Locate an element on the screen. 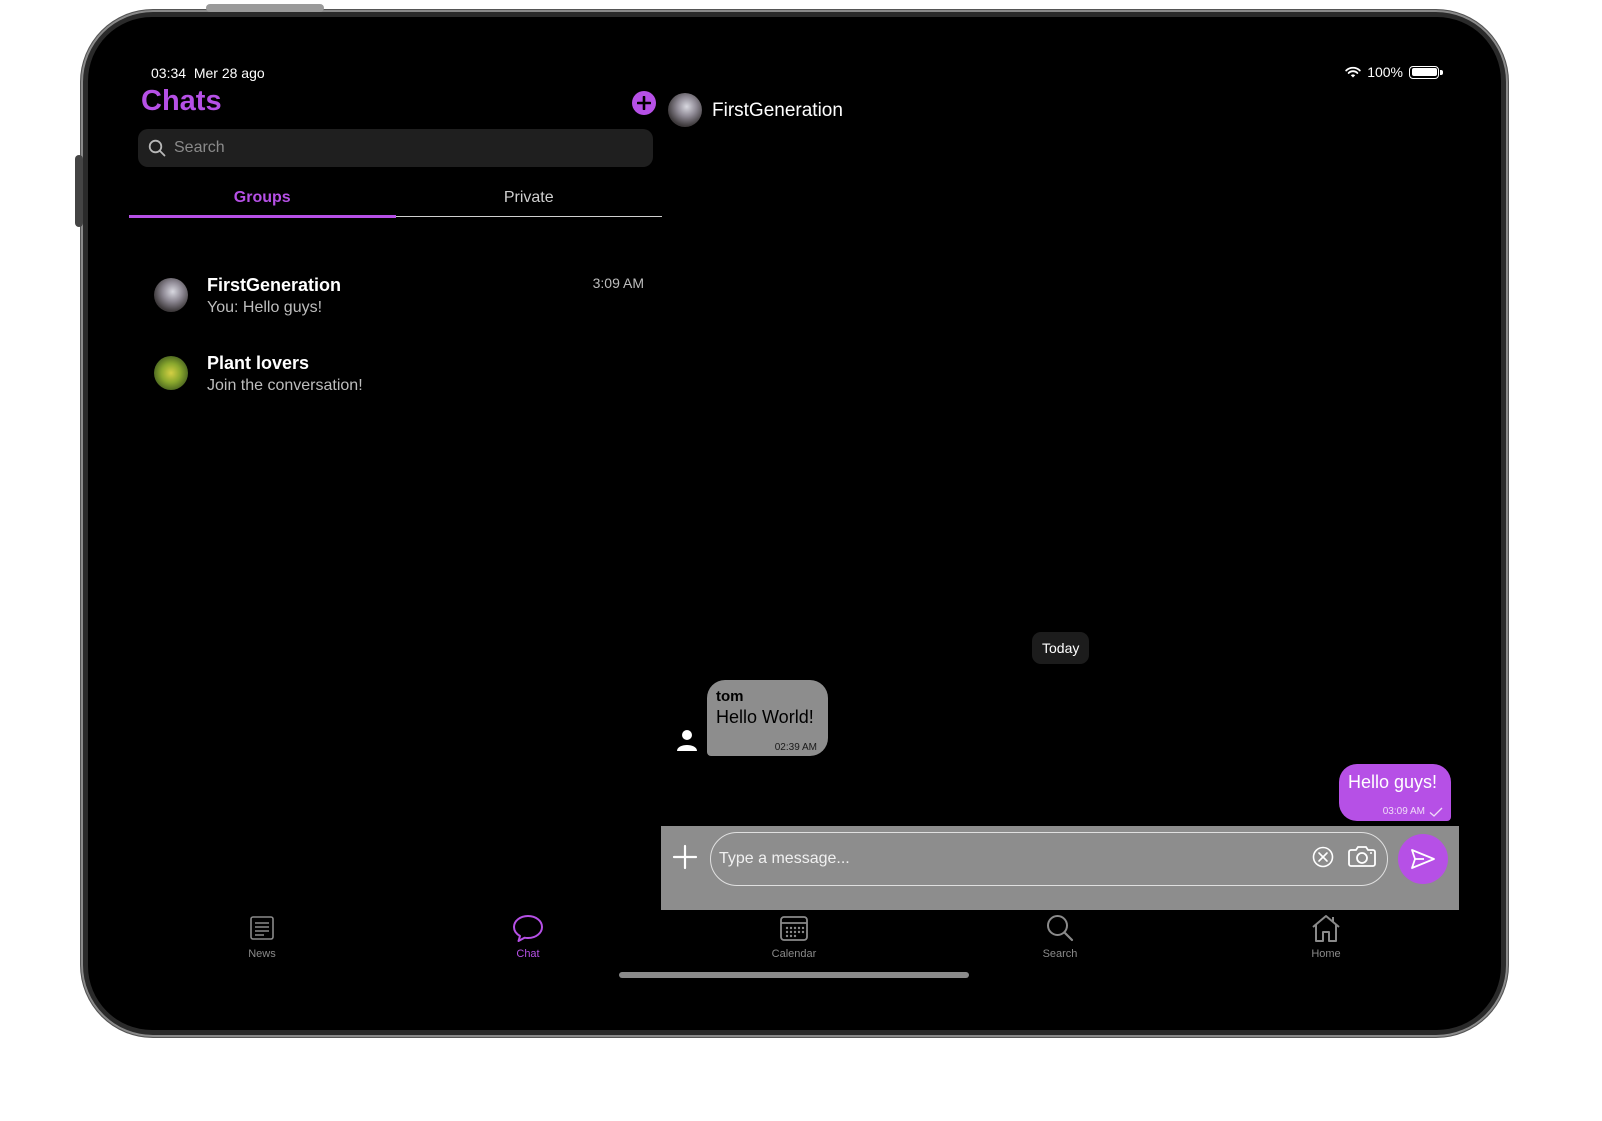  tab-private: Private is located at coordinates (529, 201).